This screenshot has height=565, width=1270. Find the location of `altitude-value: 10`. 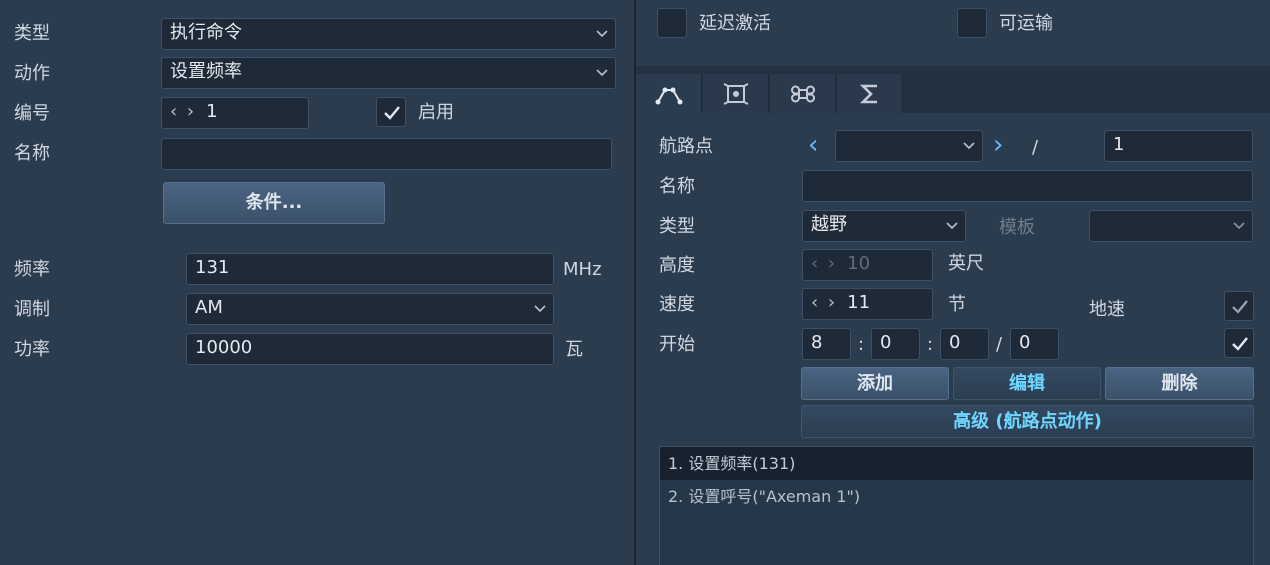

altitude-value: 10 is located at coordinates (859, 263).